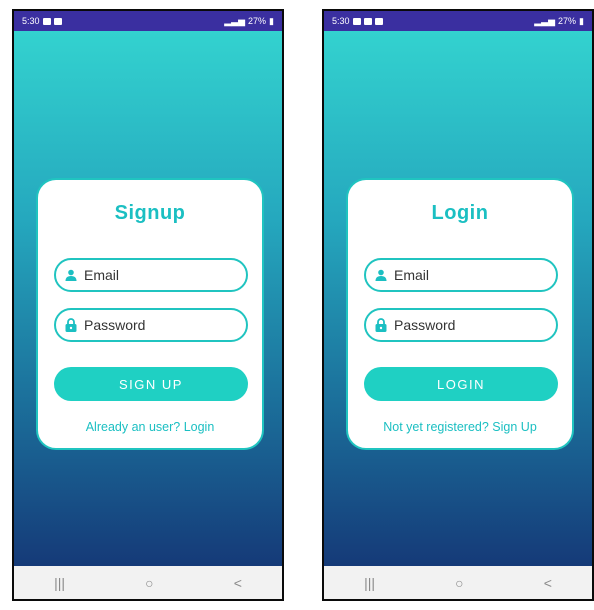 The width and height of the screenshot is (594, 610). I want to click on signup-button: SIGN UP, so click(151, 384).